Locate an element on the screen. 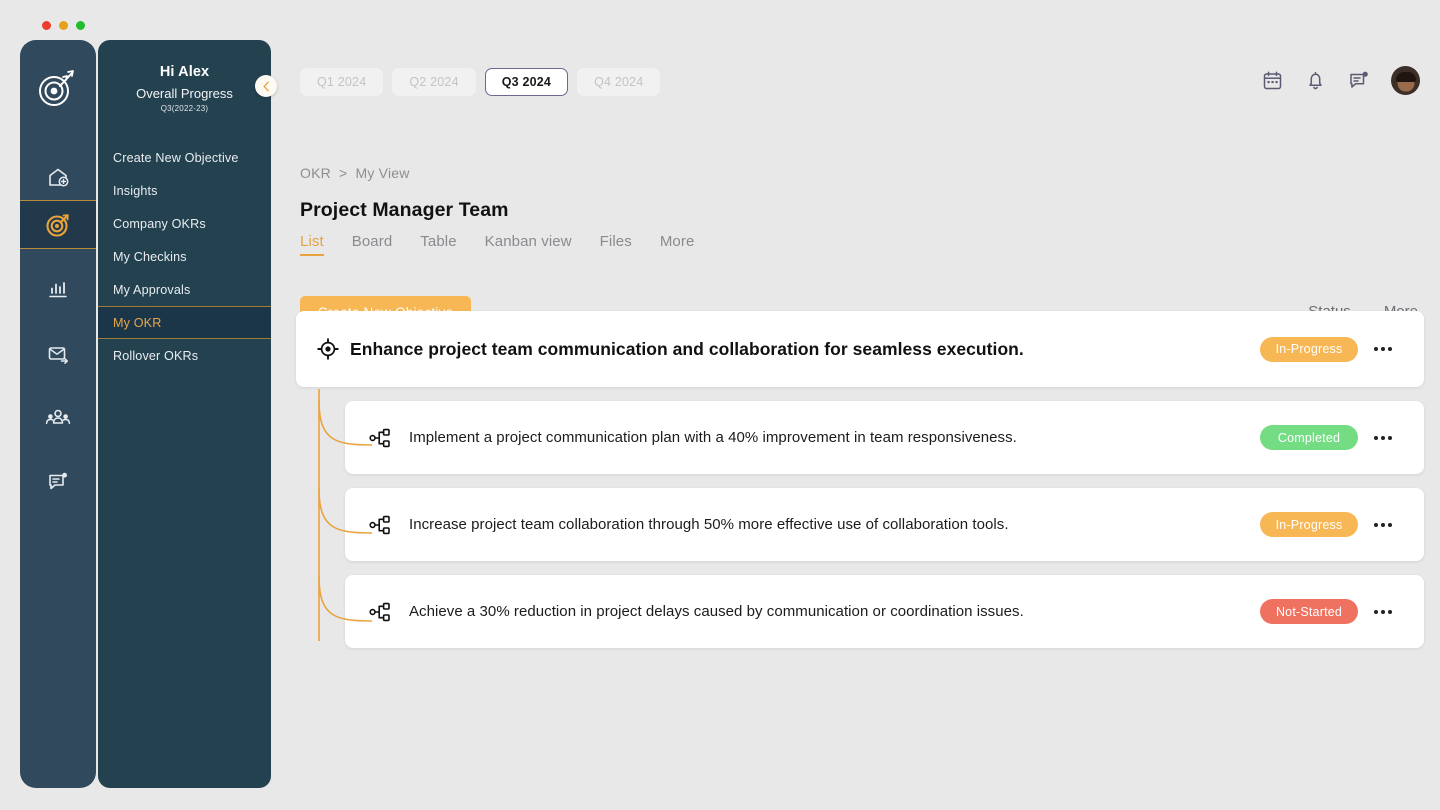 This screenshot has height=810, width=1440. quarter-tab-q1: Q1 2024 is located at coordinates (342, 82).